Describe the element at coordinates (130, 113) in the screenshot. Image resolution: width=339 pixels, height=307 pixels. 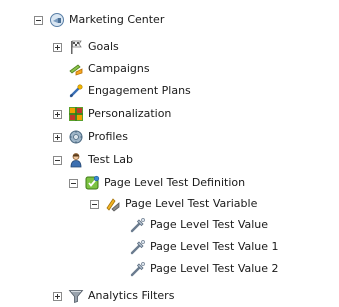
I see `tree-label-personalization: Personalization` at that location.